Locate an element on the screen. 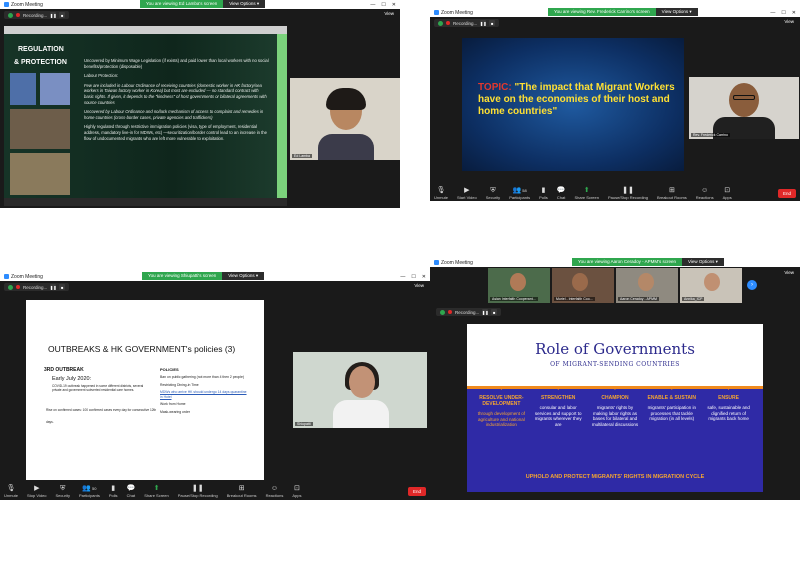 The width and height of the screenshot is (800, 568). reactions-label: Reactions is located at coordinates (274, 495).